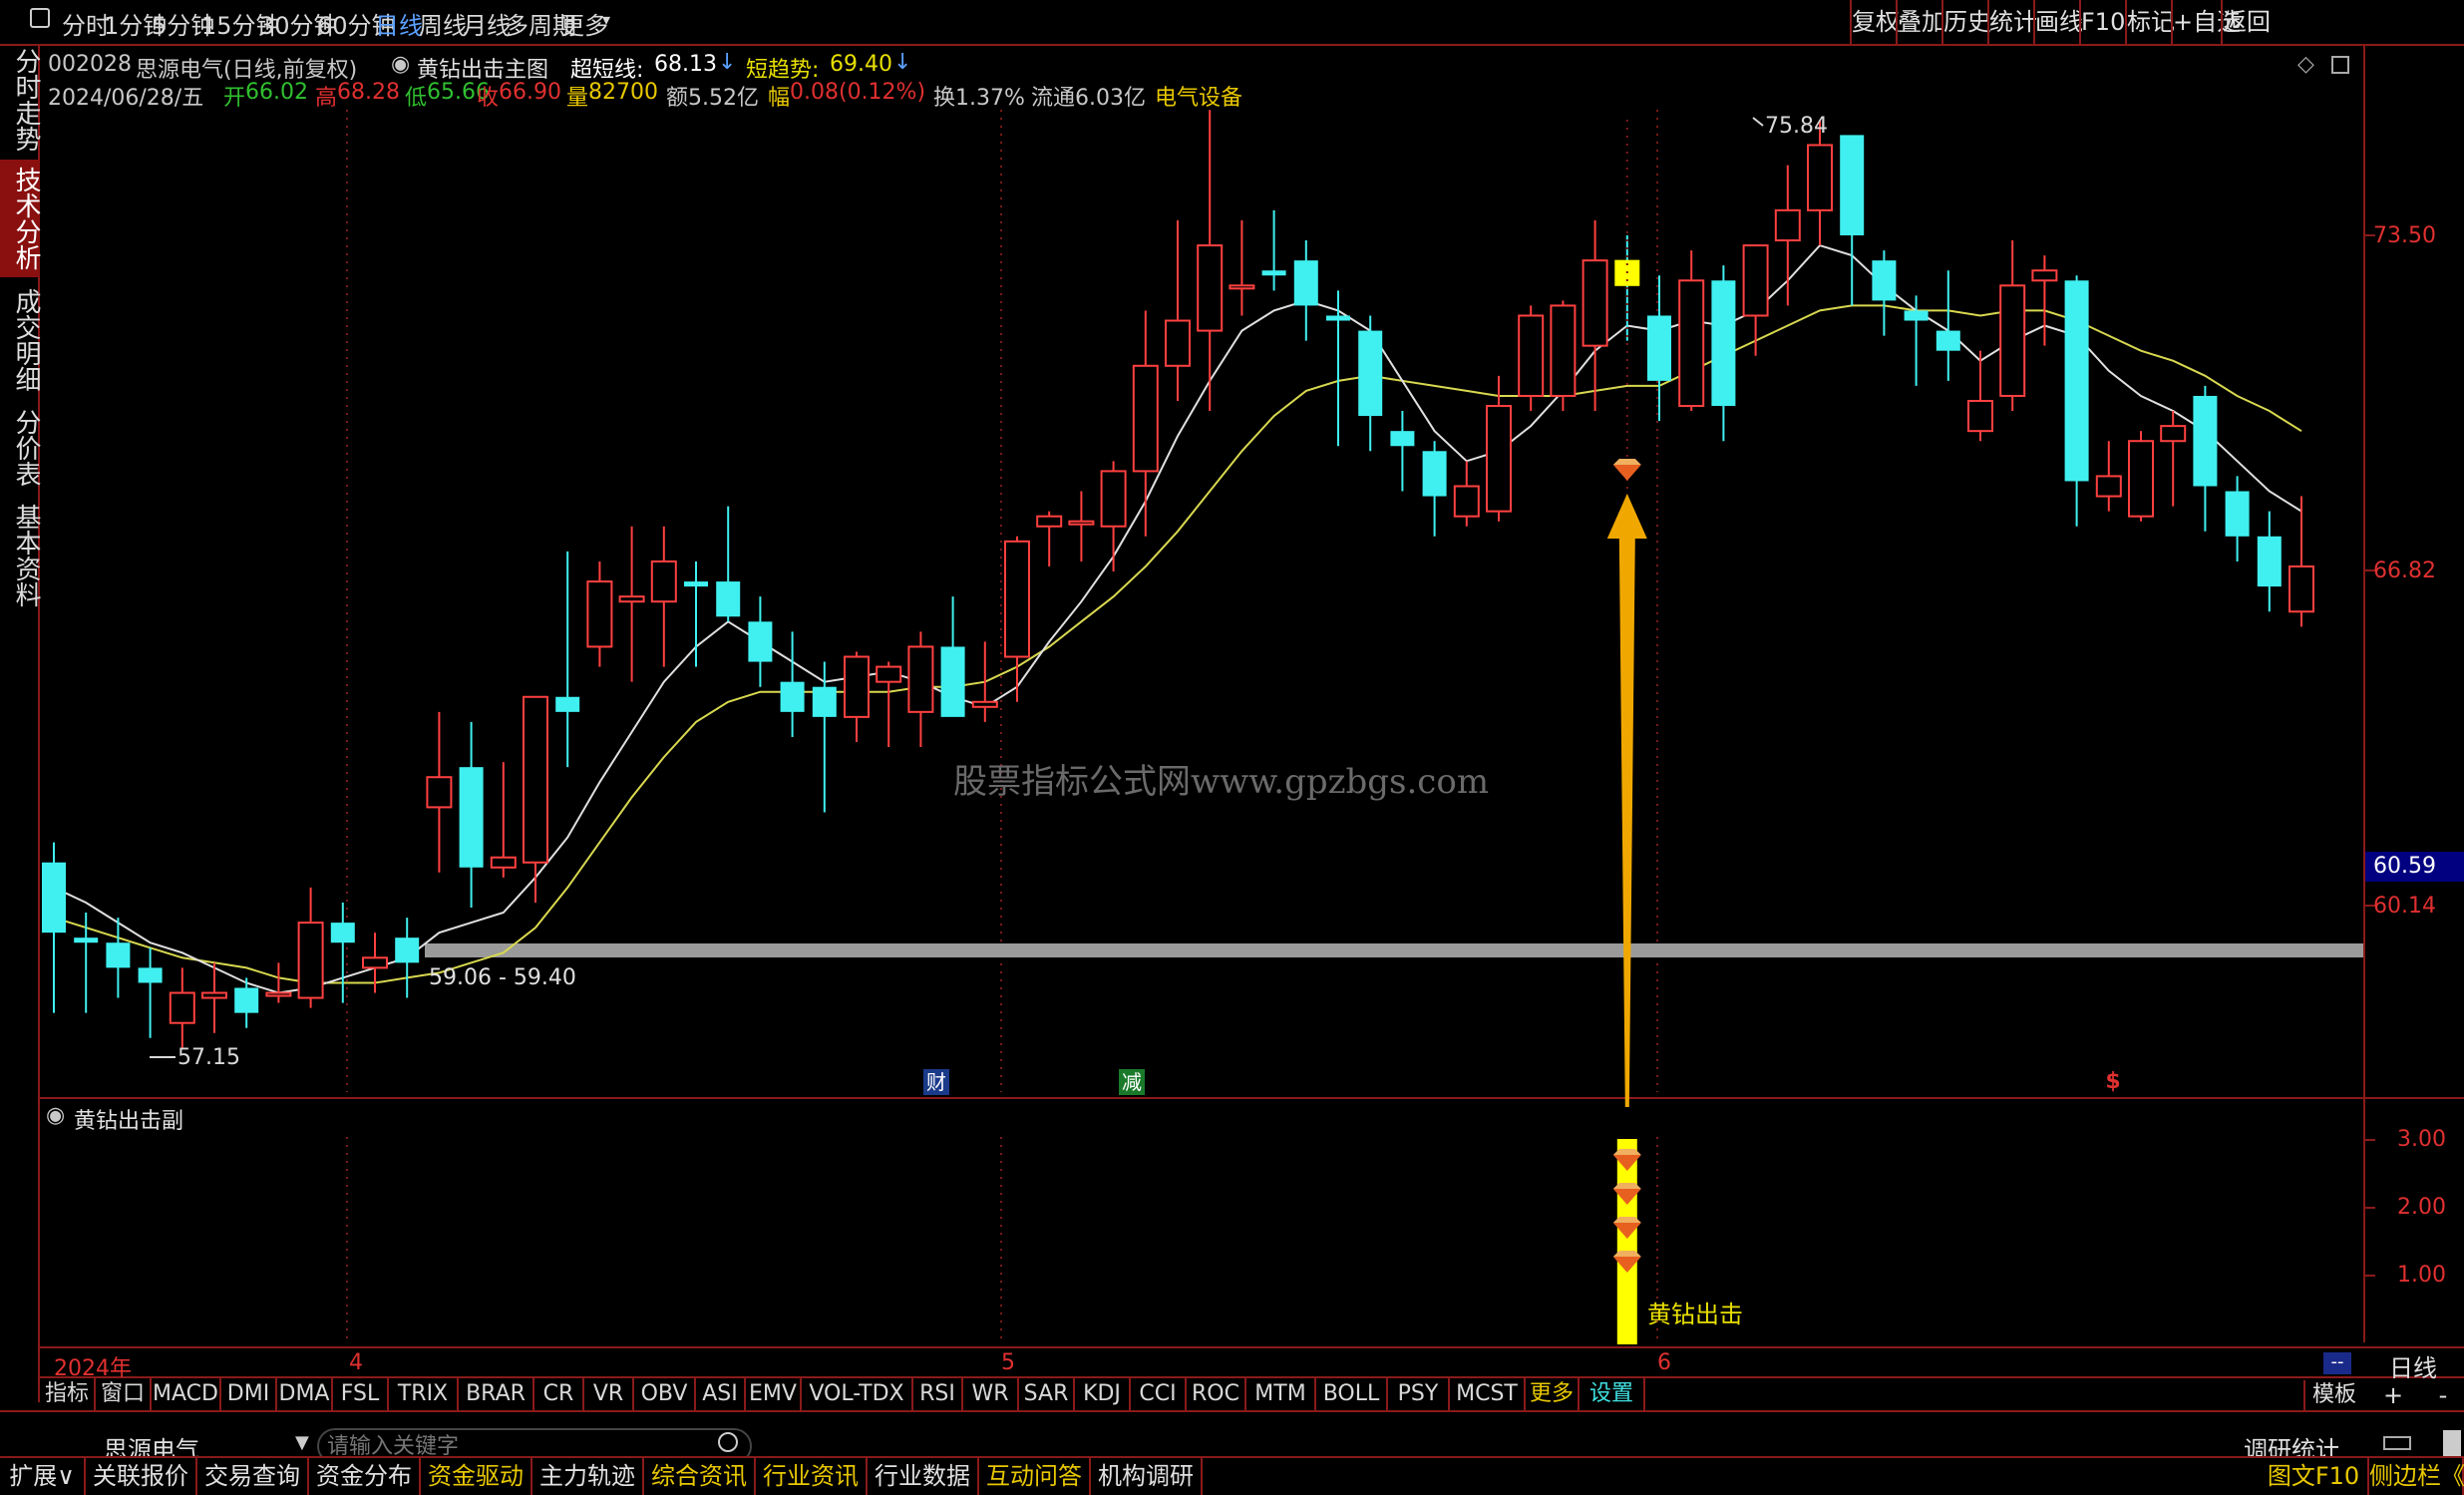 Image resolution: width=2464 pixels, height=1495 pixels. Describe the element at coordinates (665, 1394) in the screenshot. I see `indicator-tab: OBV` at that location.